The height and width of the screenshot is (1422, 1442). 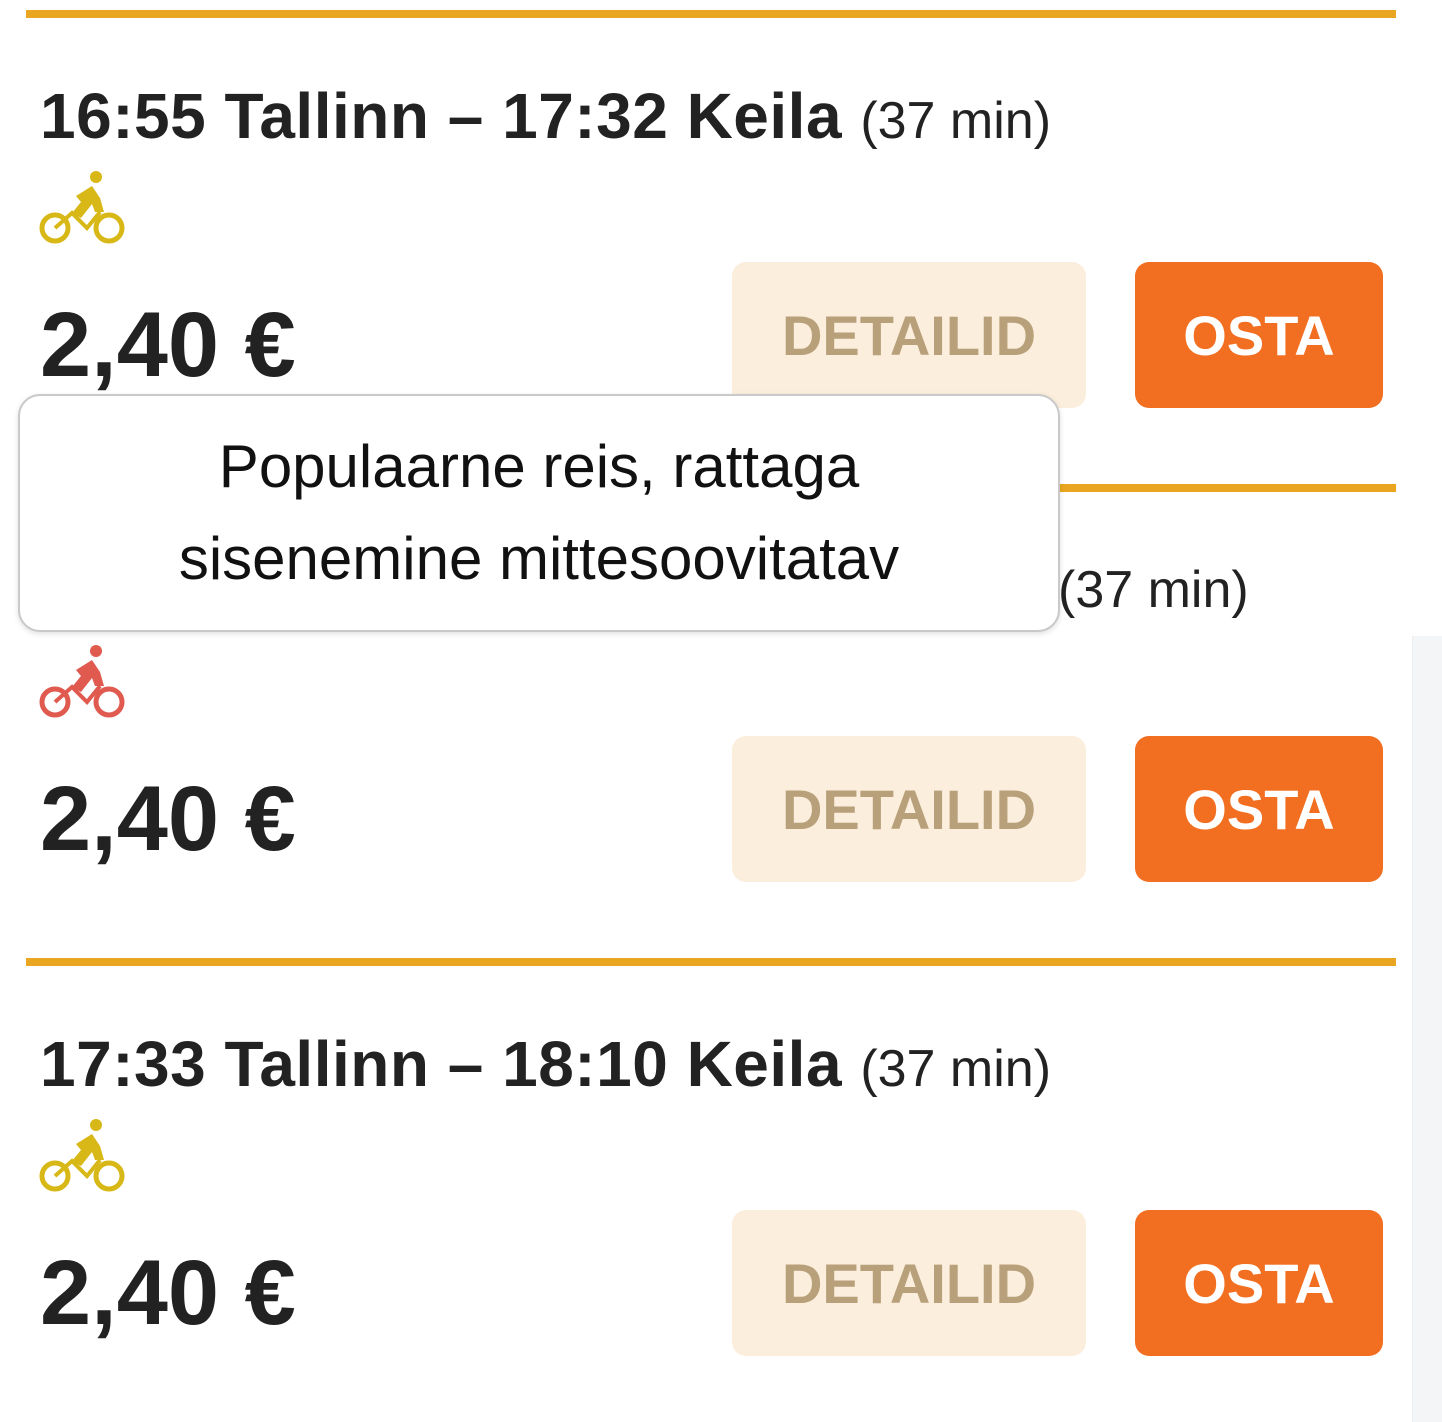 I want to click on tooltip-line: sisenemine mittesoovitatav, so click(x=539, y=558).